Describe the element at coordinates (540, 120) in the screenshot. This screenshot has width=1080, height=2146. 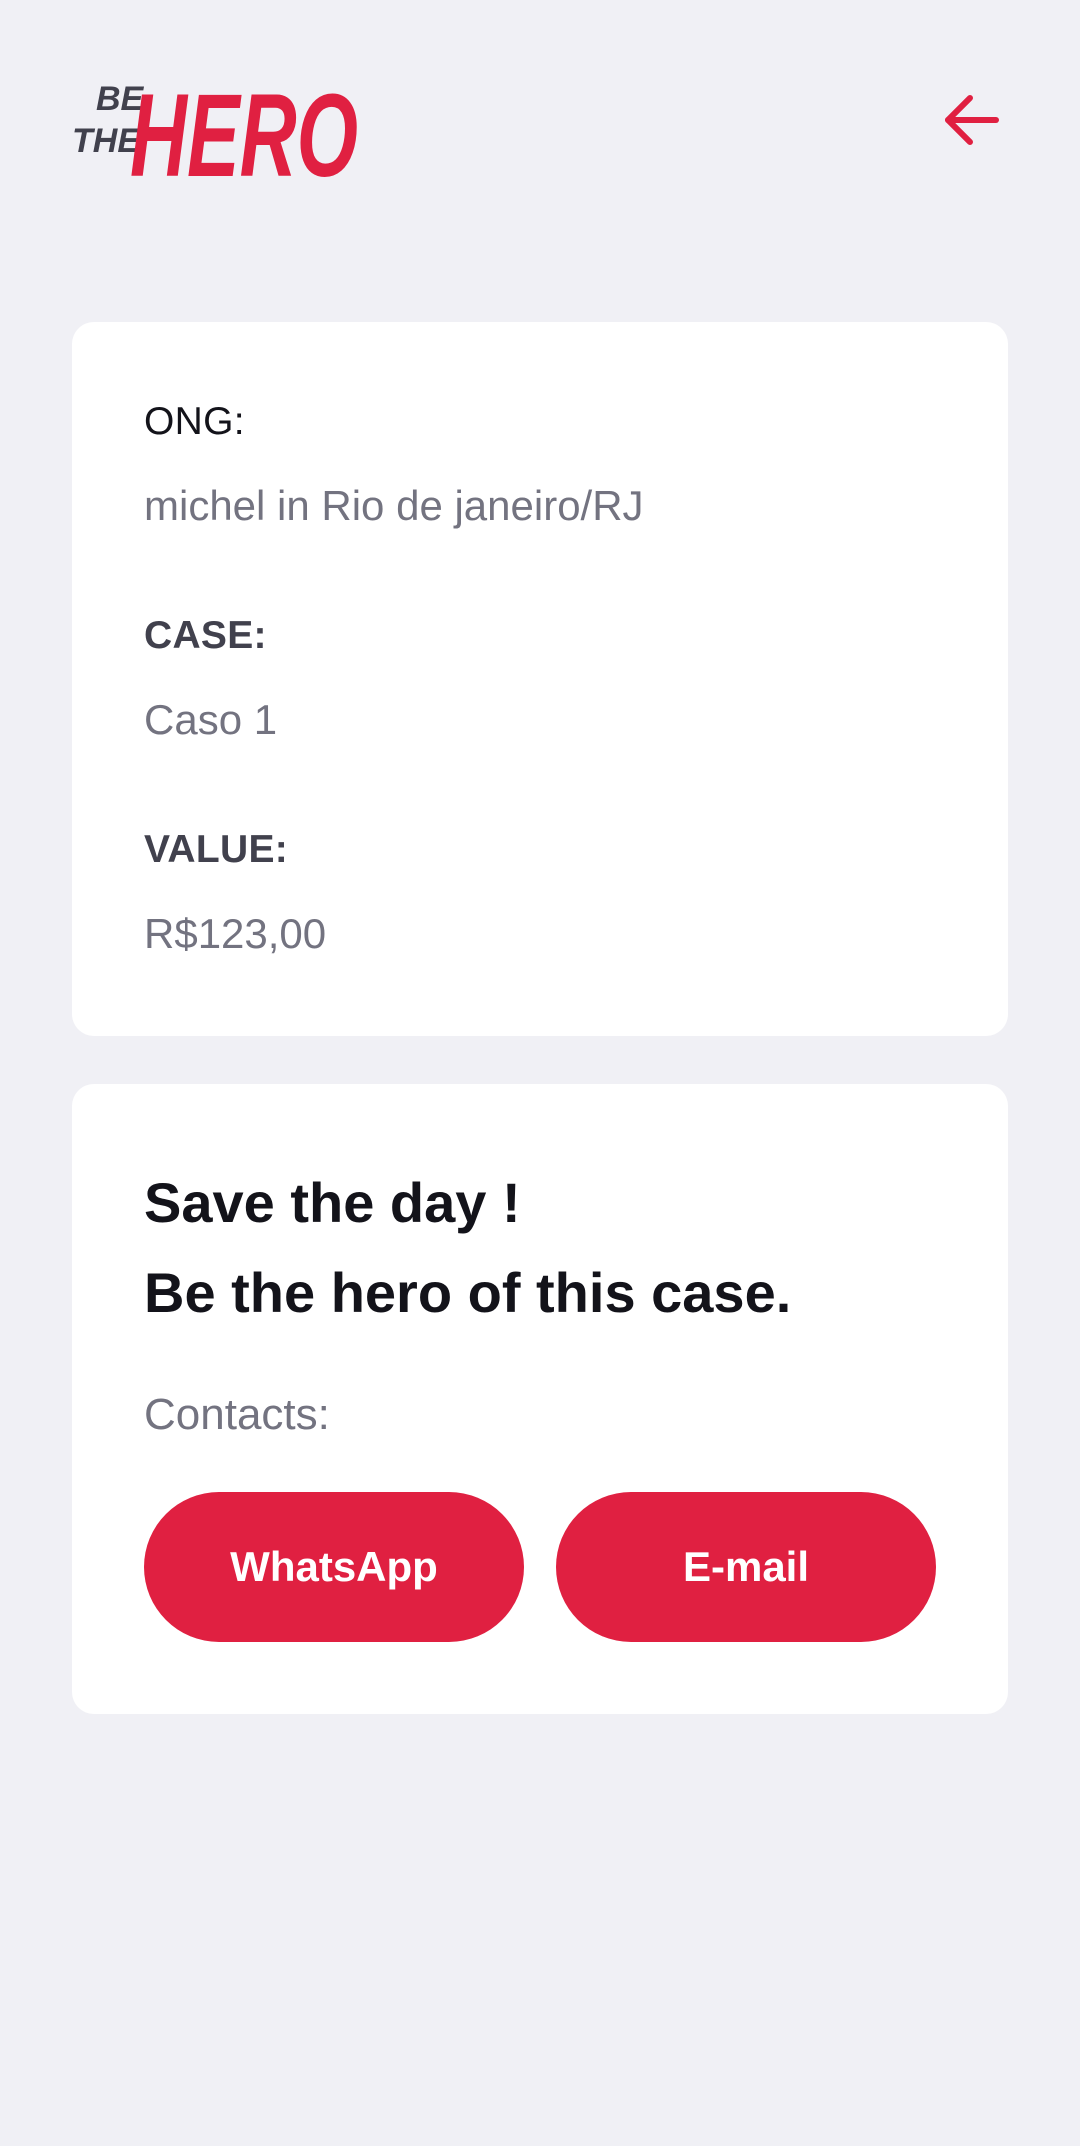
I see `header: BE THE HERO` at that location.